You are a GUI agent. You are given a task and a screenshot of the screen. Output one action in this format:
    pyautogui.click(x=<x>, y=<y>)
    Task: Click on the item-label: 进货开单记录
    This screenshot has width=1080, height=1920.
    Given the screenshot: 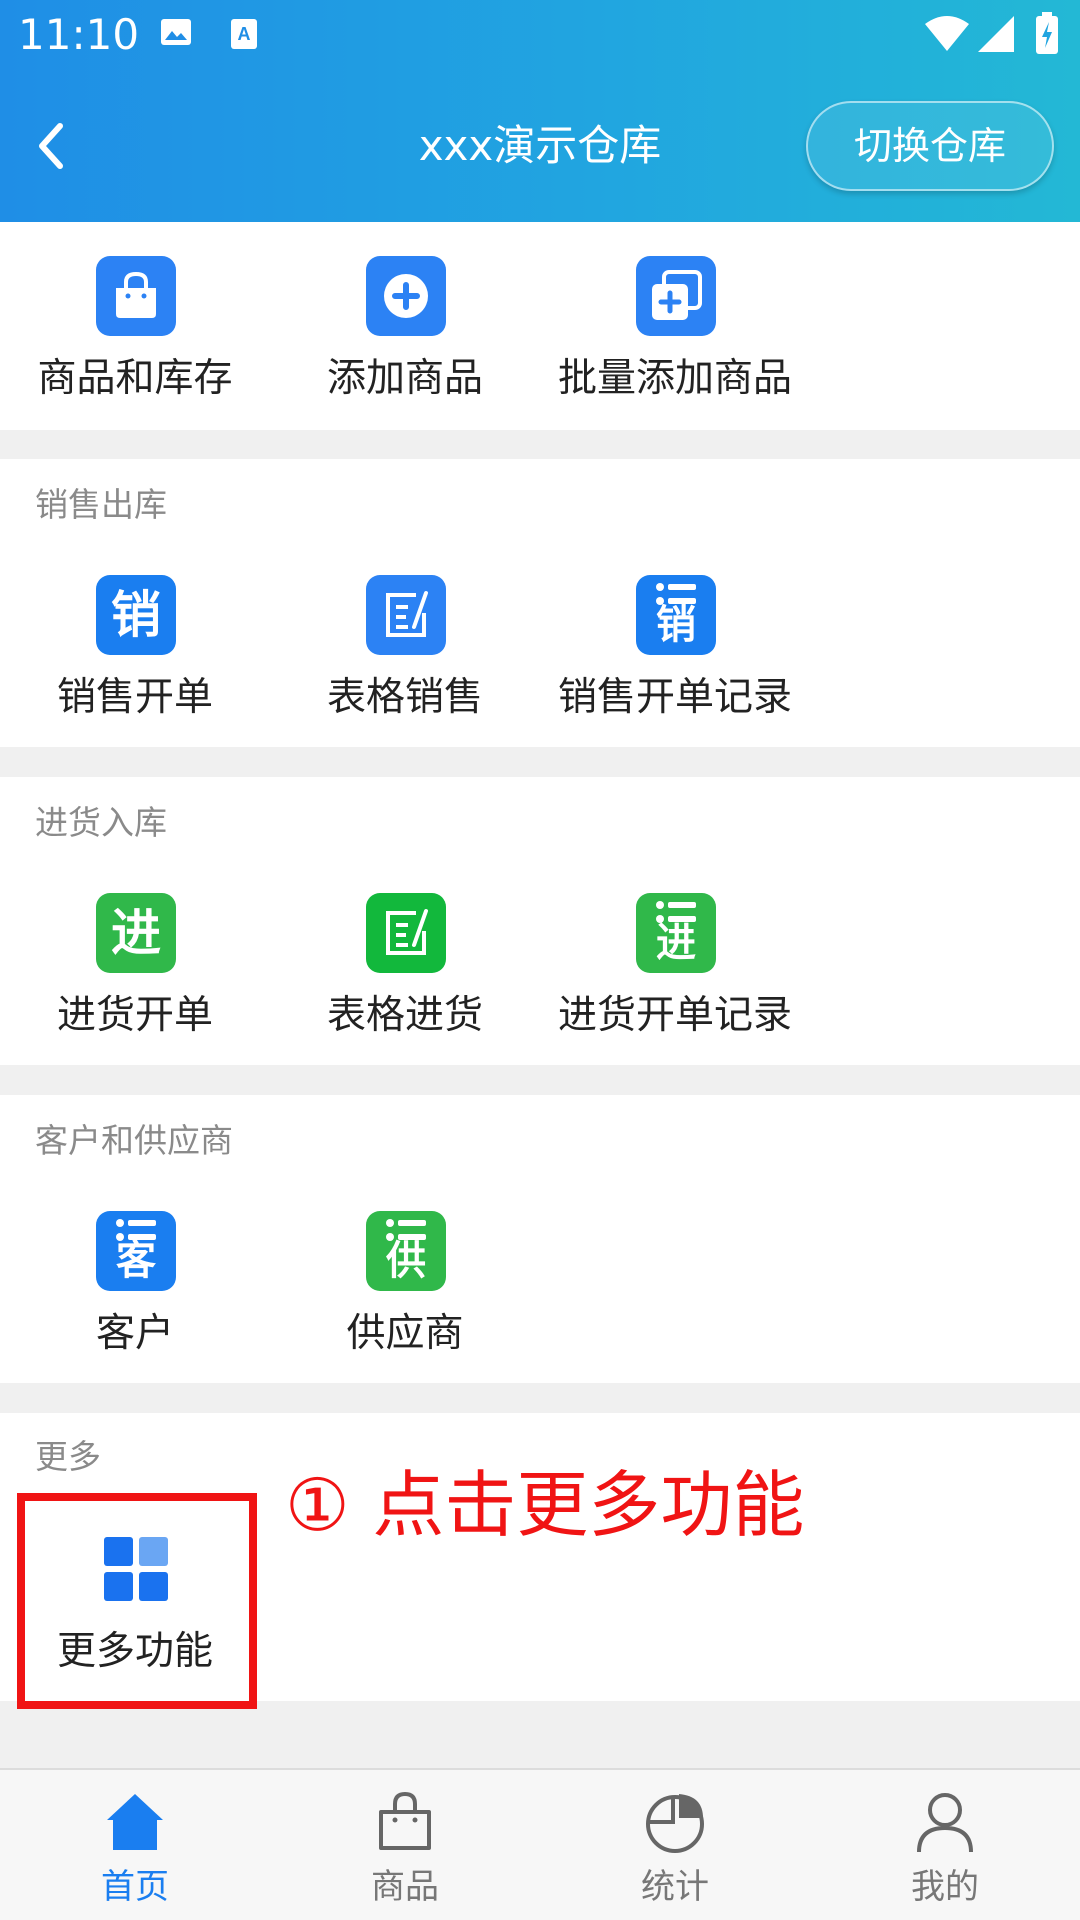 What is the action you would take?
    pyautogui.click(x=674, y=1015)
    